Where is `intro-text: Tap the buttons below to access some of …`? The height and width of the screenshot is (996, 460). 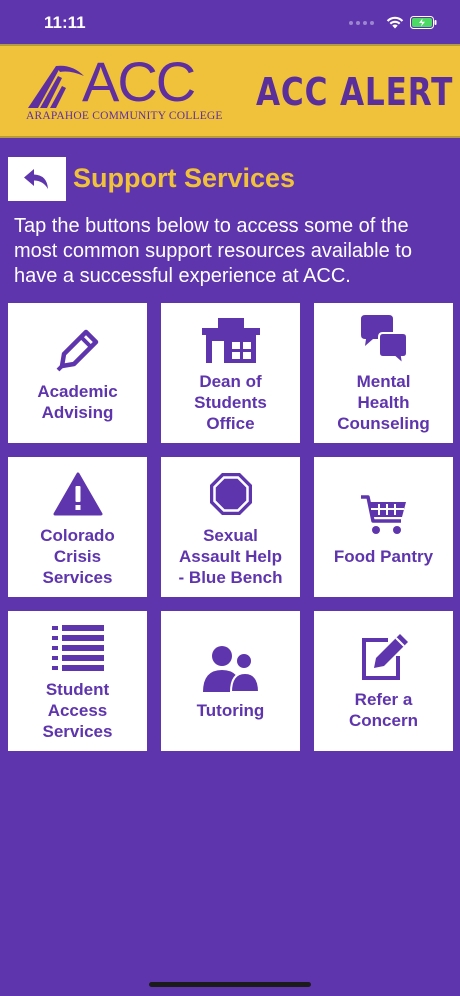 intro-text: Tap the buttons below to access some of … is located at coordinates (213, 251).